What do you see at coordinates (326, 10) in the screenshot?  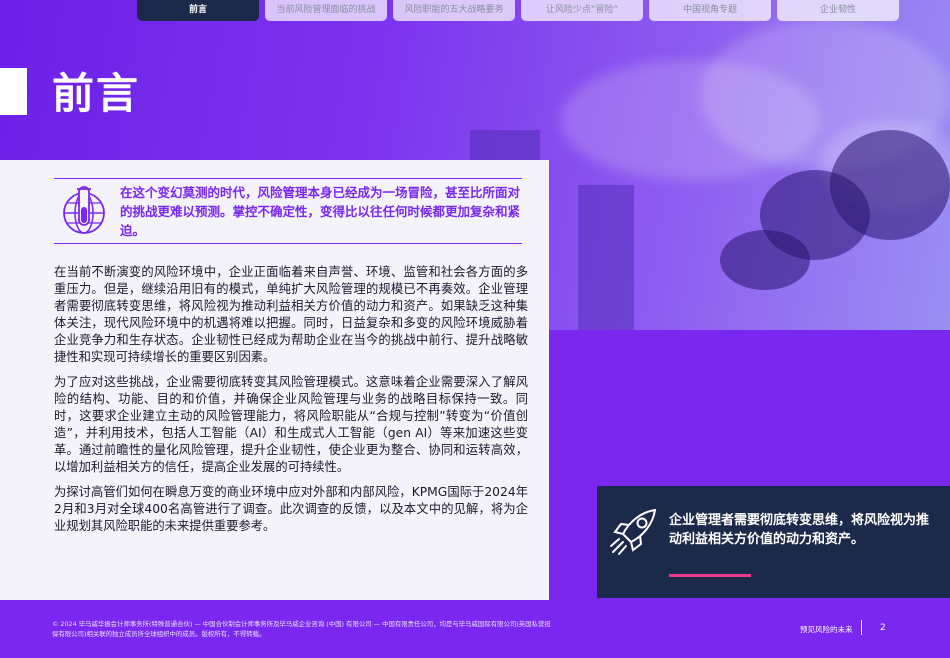 I see `tab-challenges: 当前风险管理面临的挑战` at bounding box center [326, 10].